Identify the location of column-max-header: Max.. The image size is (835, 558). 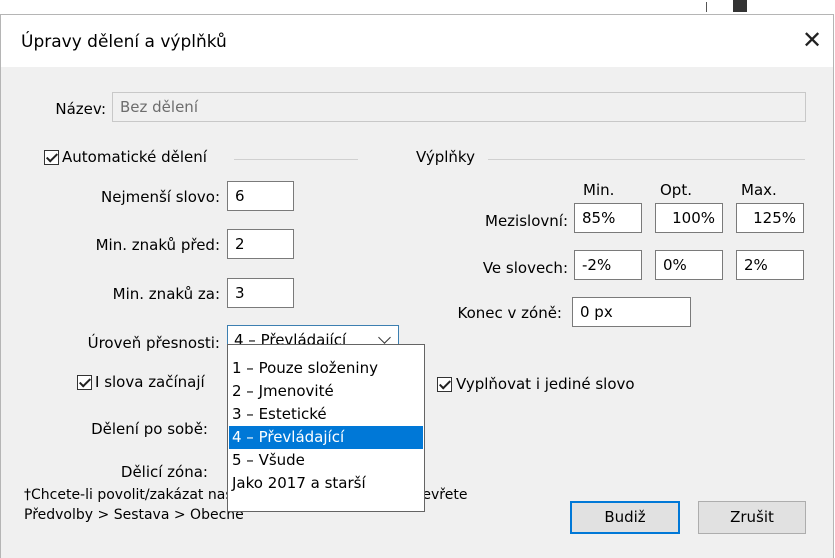
(759, 190).